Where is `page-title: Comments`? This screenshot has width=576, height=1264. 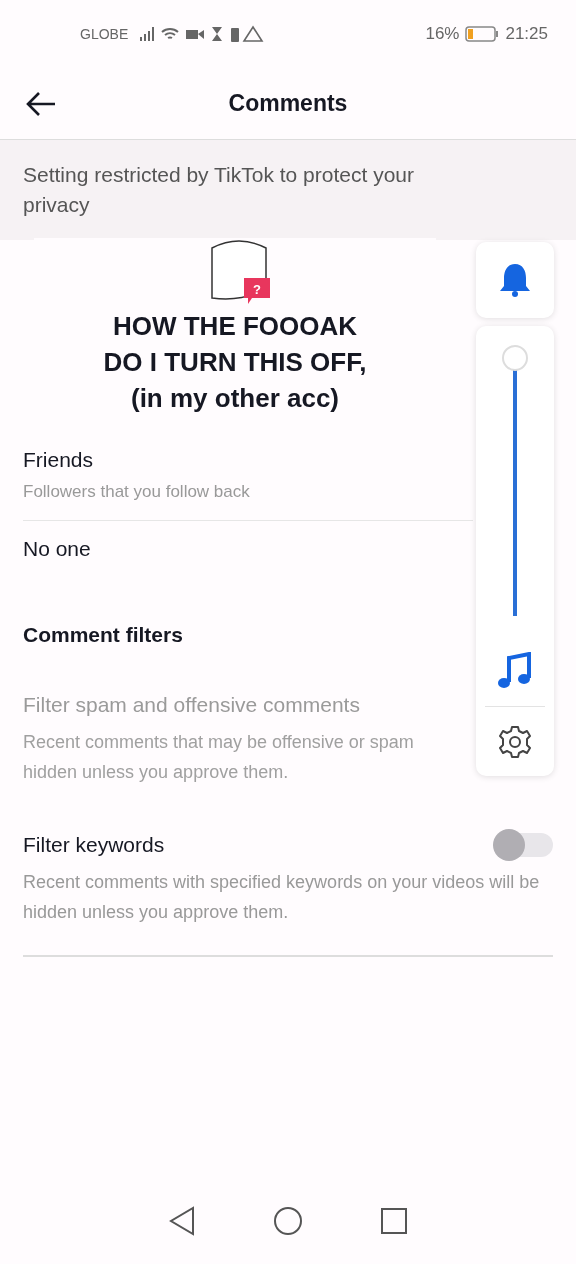
page-title: Comments is located at coordinates (288, 103).